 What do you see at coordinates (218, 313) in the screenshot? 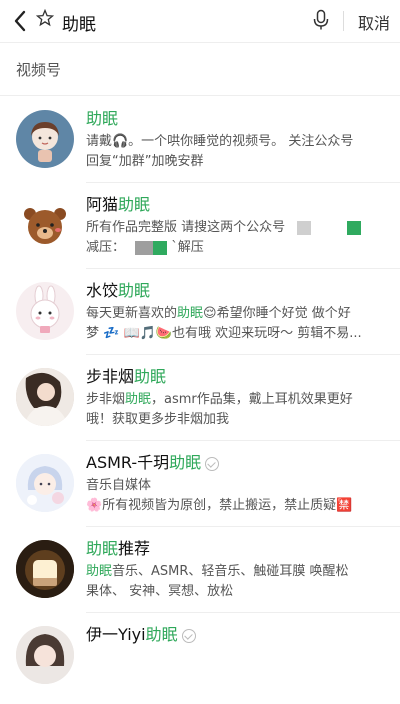
I see `result-description: 每天更新喜欢的助眠😌希望你睡个好觉 做个好` at bounding box center [218, 313].